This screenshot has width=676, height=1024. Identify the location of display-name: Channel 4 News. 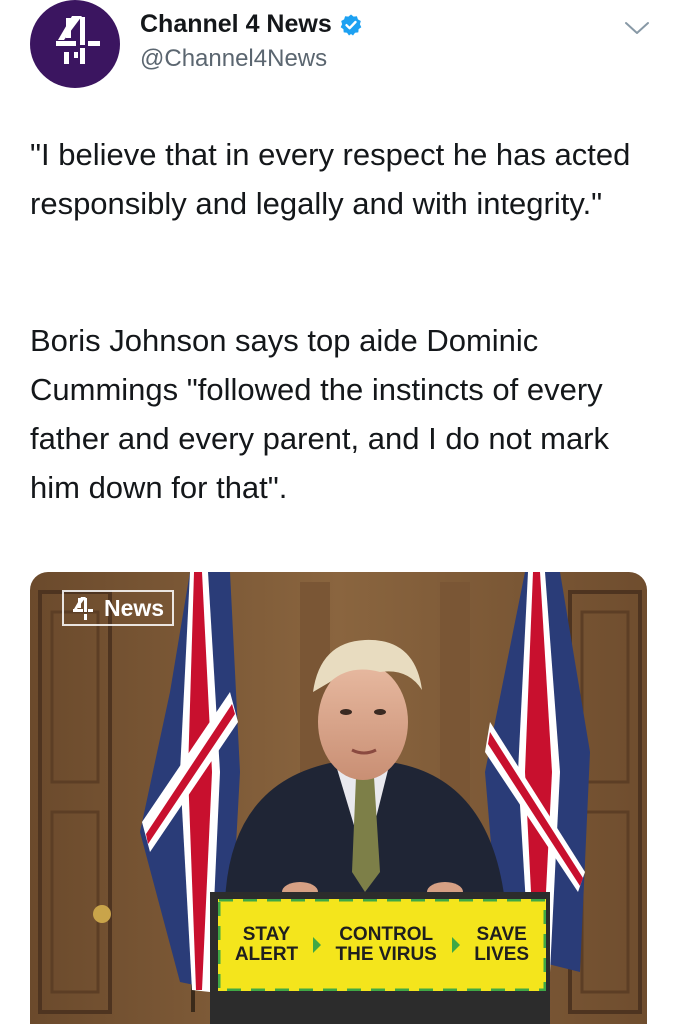
(236, 24).